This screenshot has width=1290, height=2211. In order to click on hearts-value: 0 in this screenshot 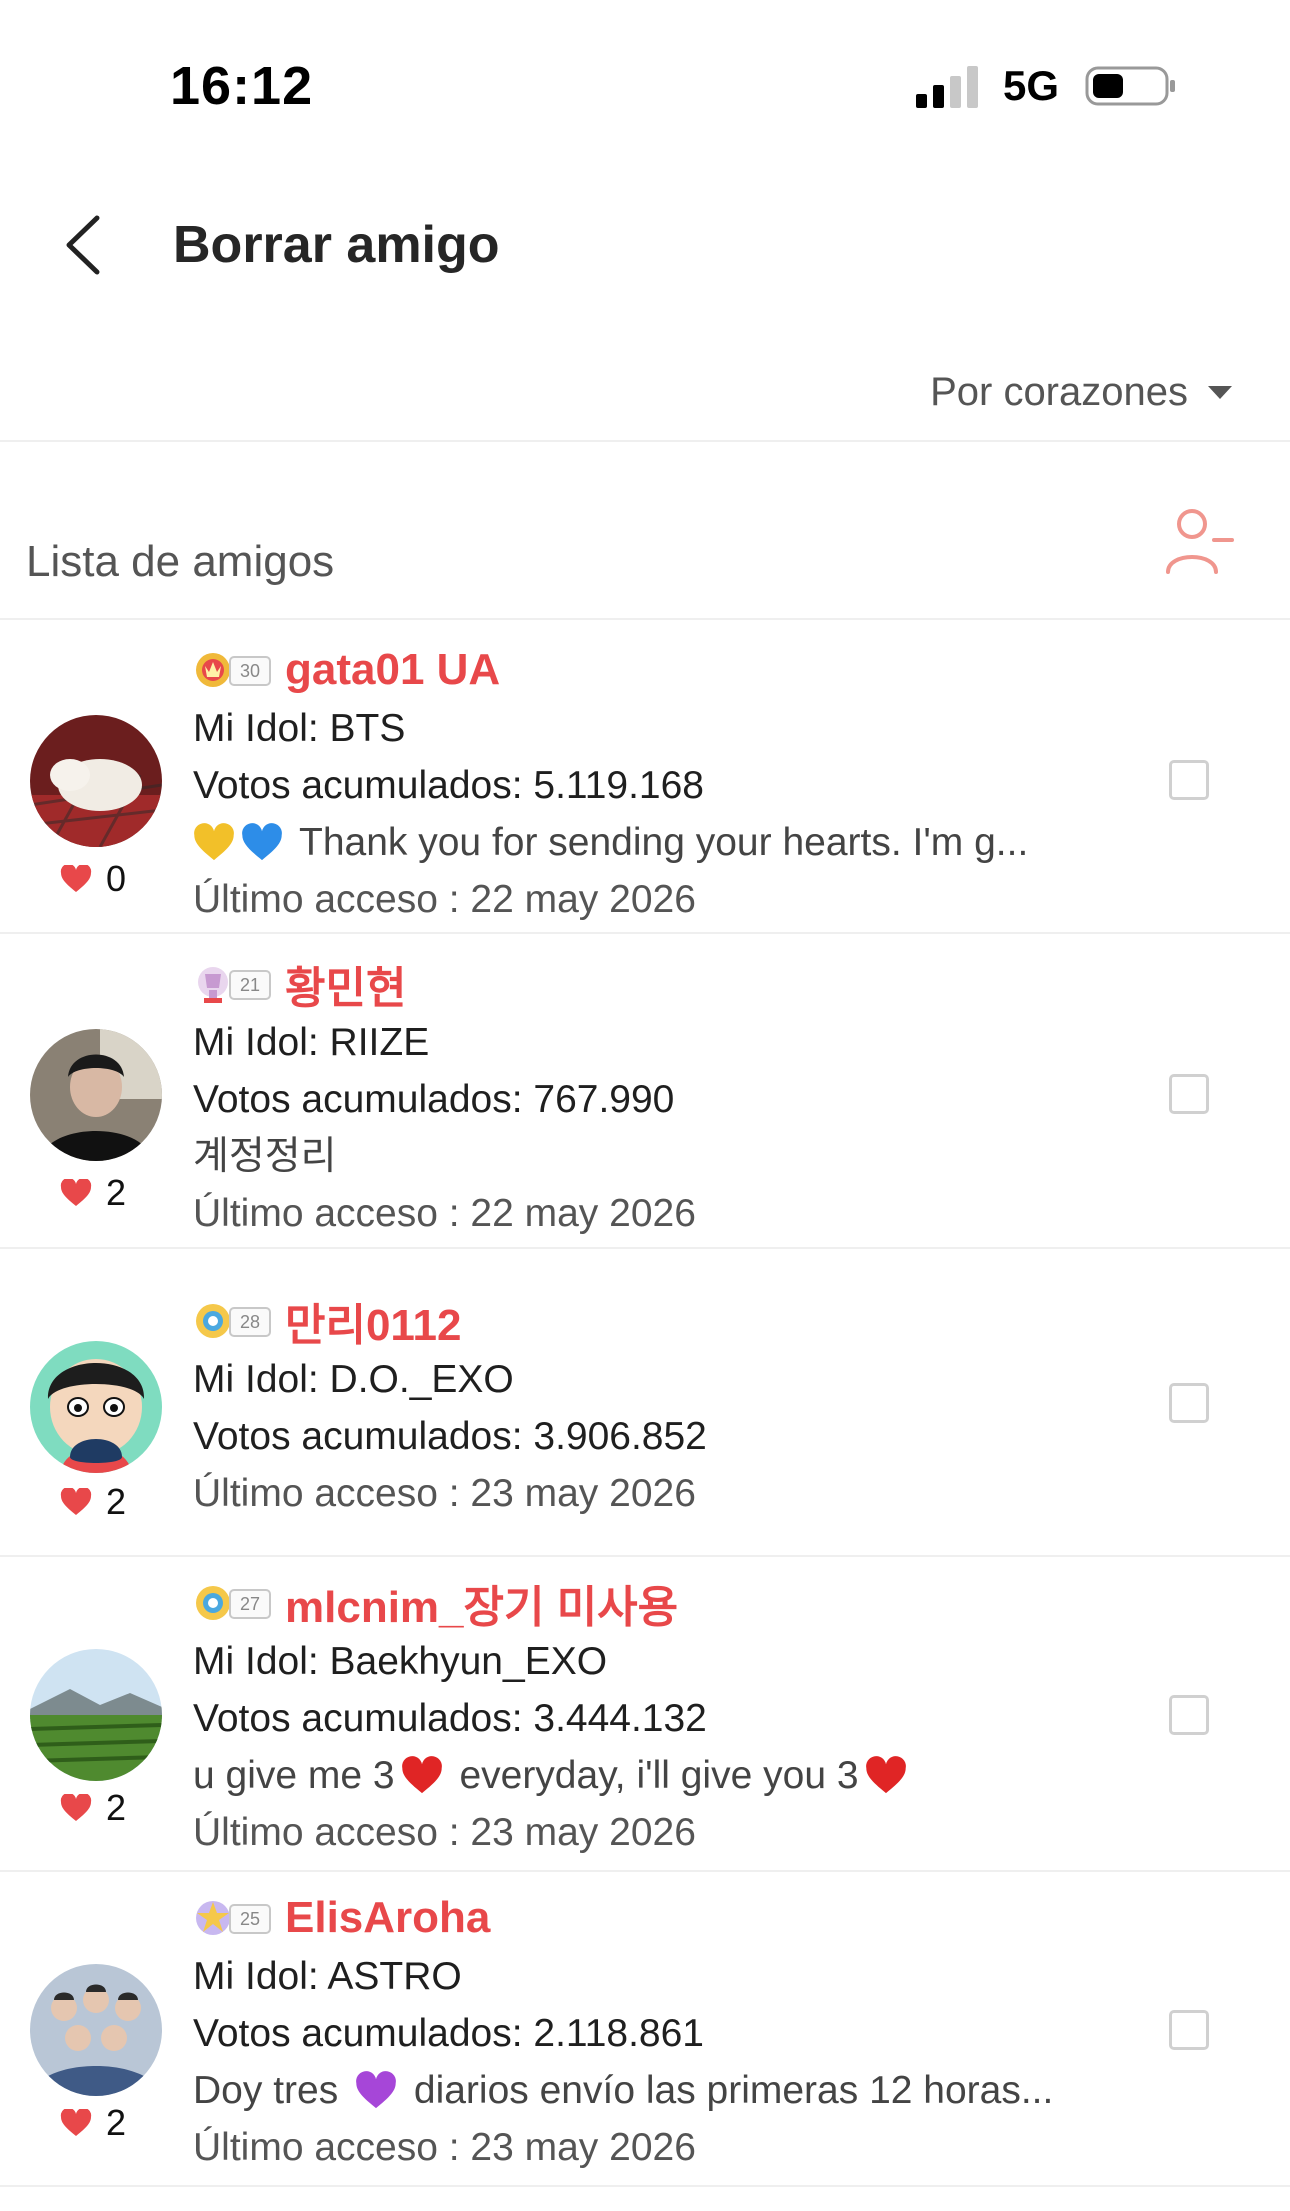, I will do `click(116, 878)`.